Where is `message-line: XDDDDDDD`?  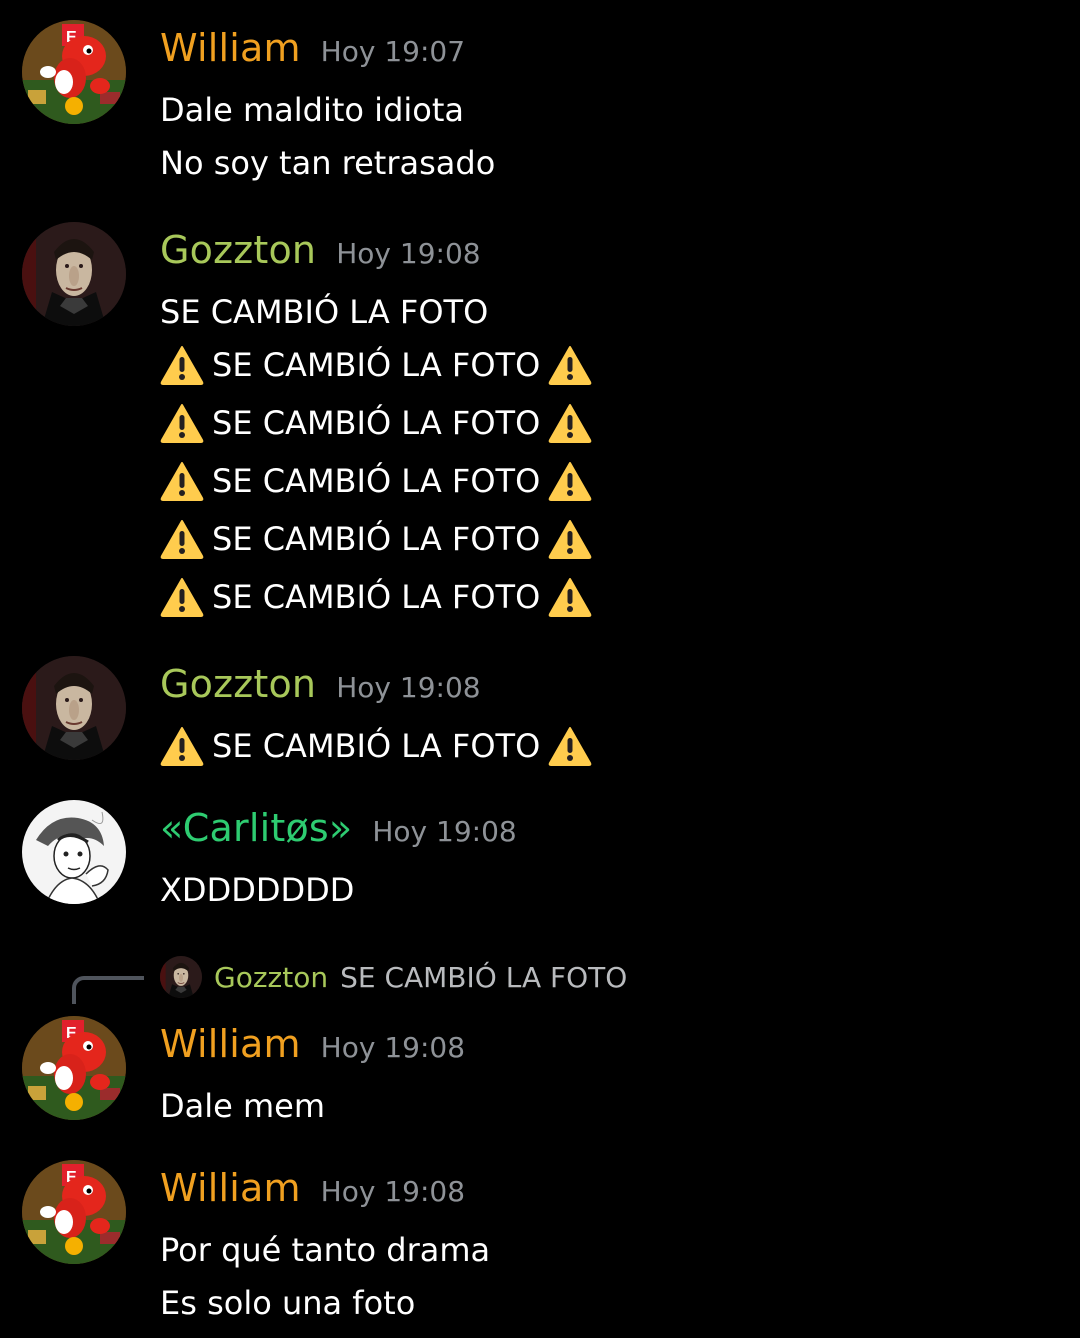 message-line: XDDDDDDD is located at coordinates (257, 890).